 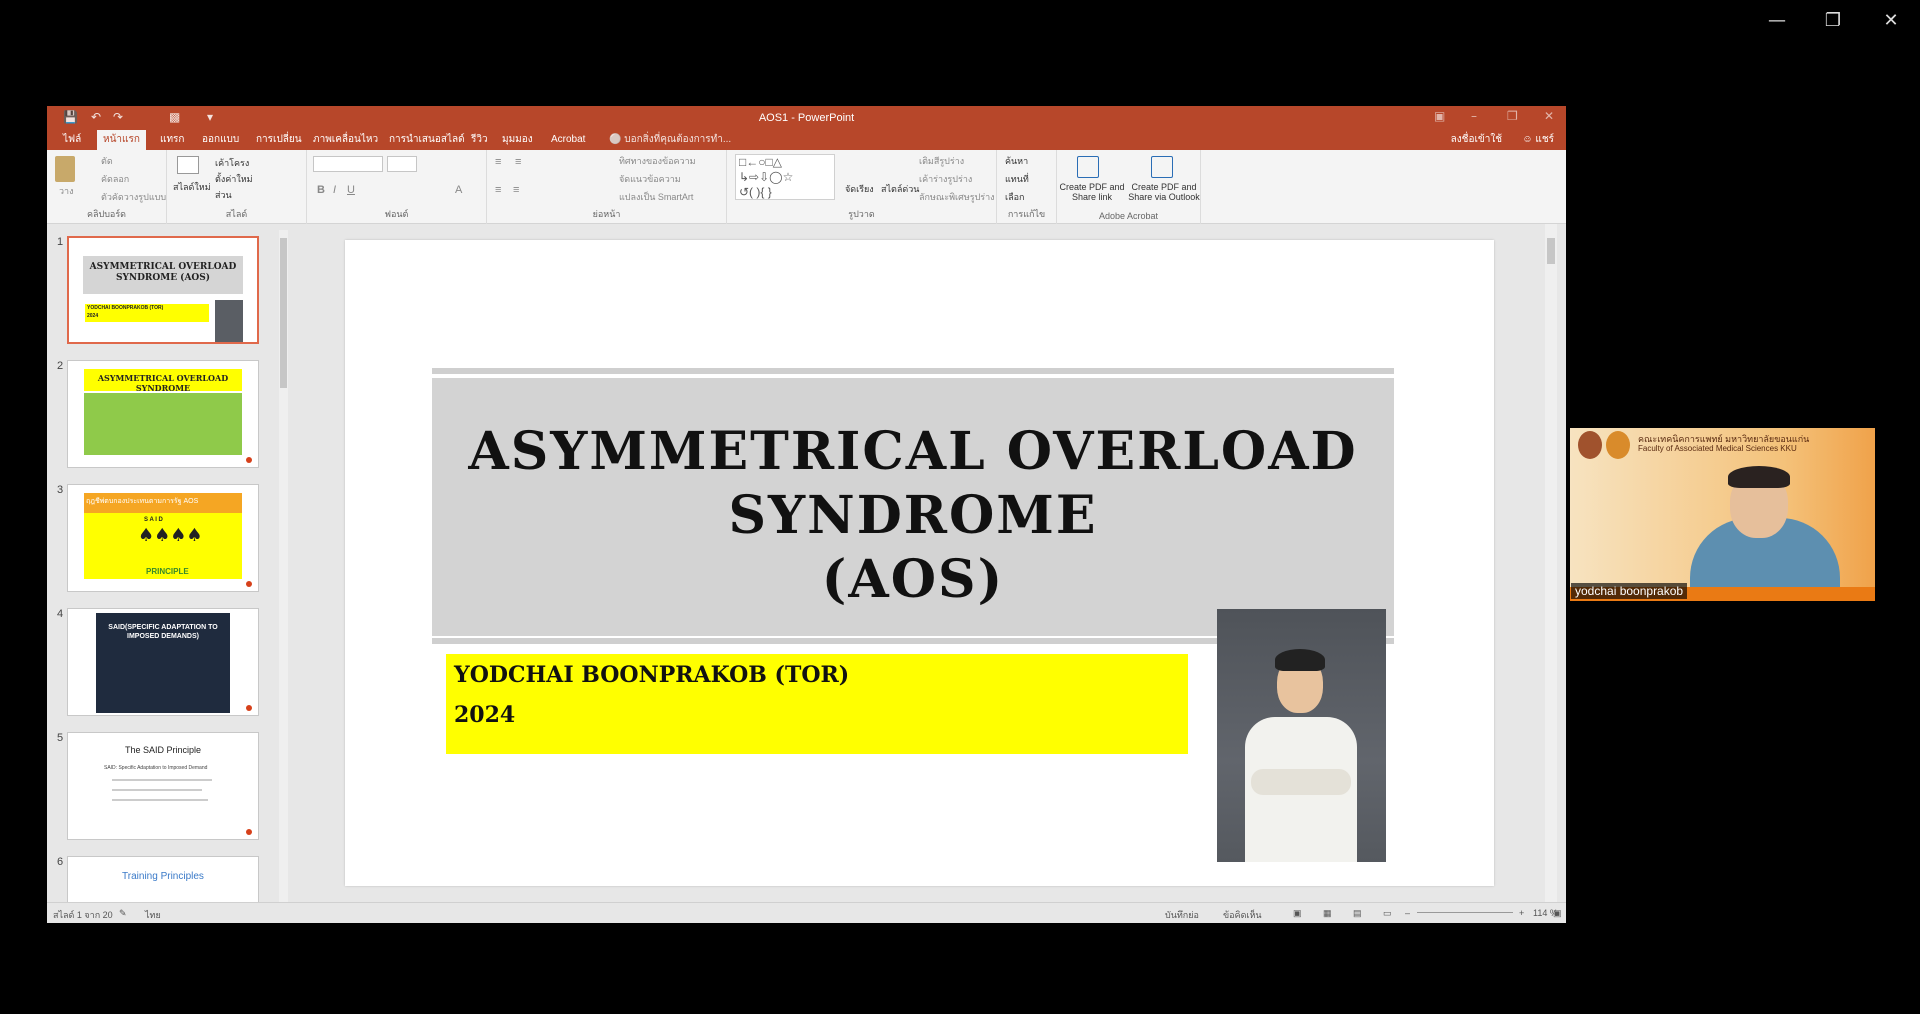 I want to click on university-logo-icon, so click(x=1590, y=445).